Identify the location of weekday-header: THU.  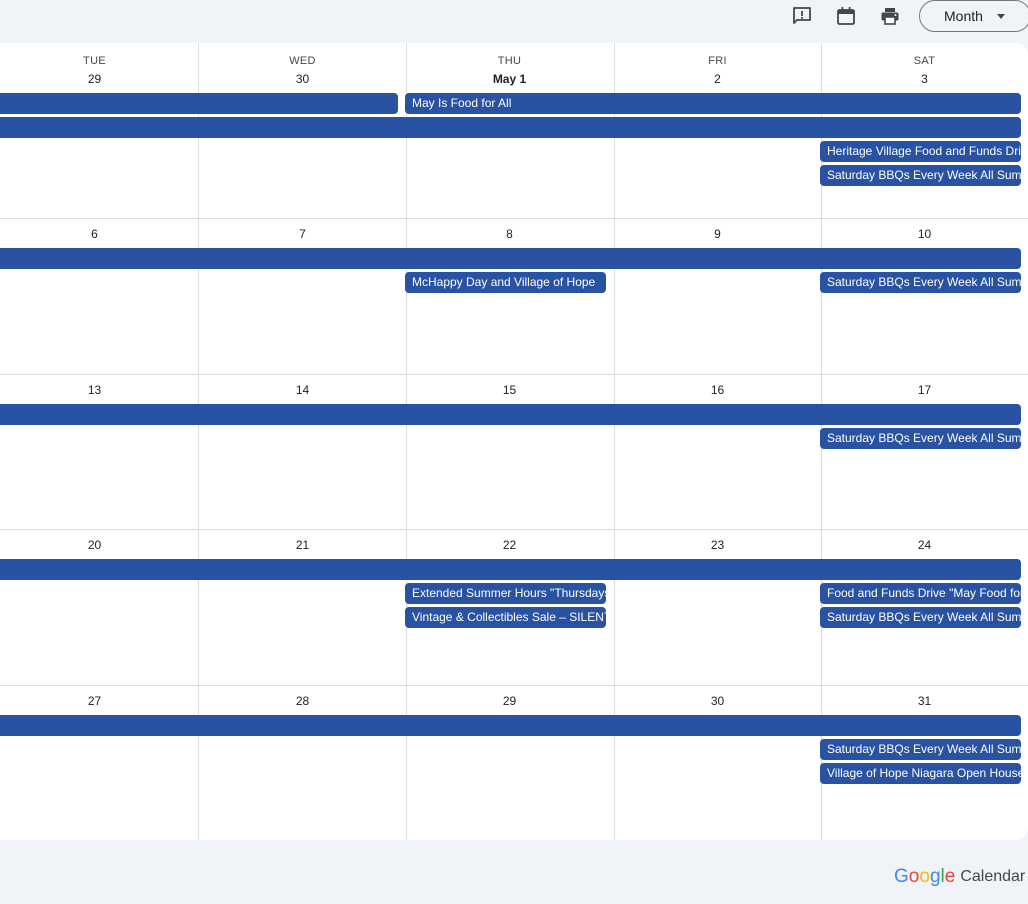
(509, 61).